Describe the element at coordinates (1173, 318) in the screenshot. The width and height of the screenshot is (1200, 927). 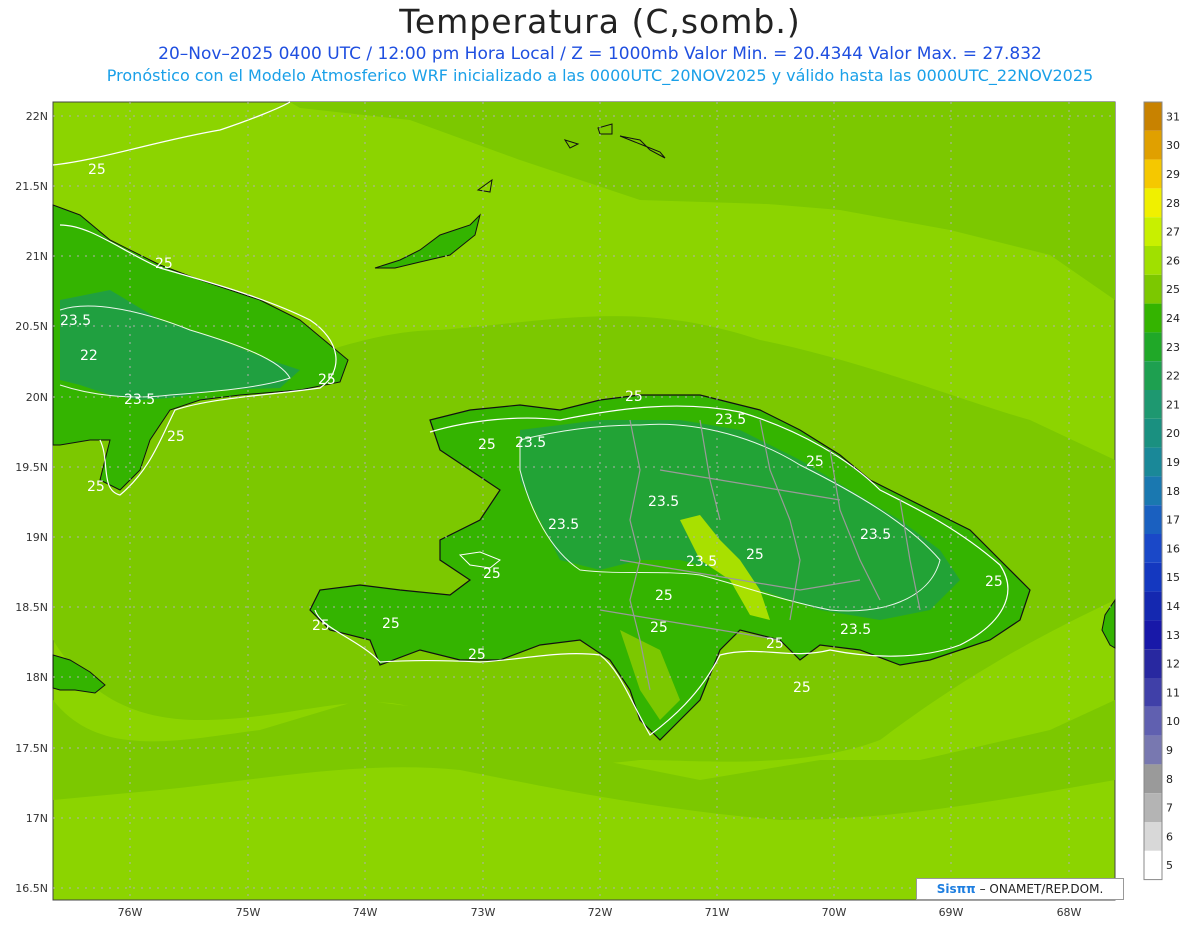
I see `colorbar-label: 24` at that location.